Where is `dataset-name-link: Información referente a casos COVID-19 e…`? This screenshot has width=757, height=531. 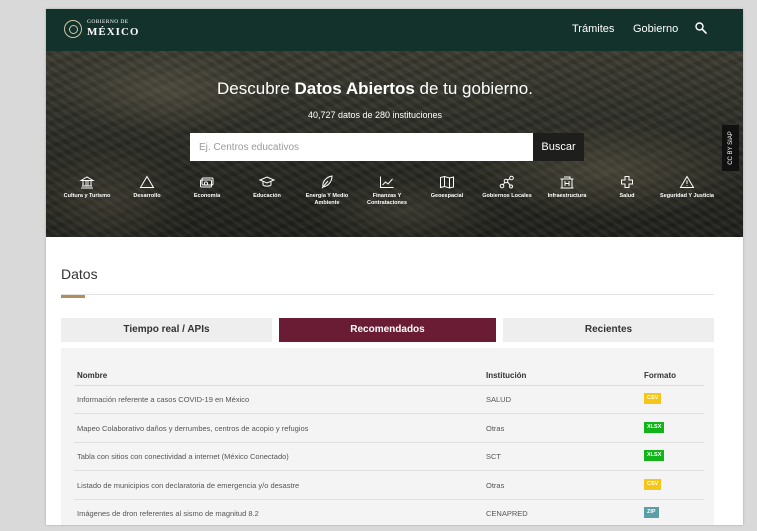
dataset-name-link: Información referente a casos COVID-19 e… is located at coordinates (163, 399).